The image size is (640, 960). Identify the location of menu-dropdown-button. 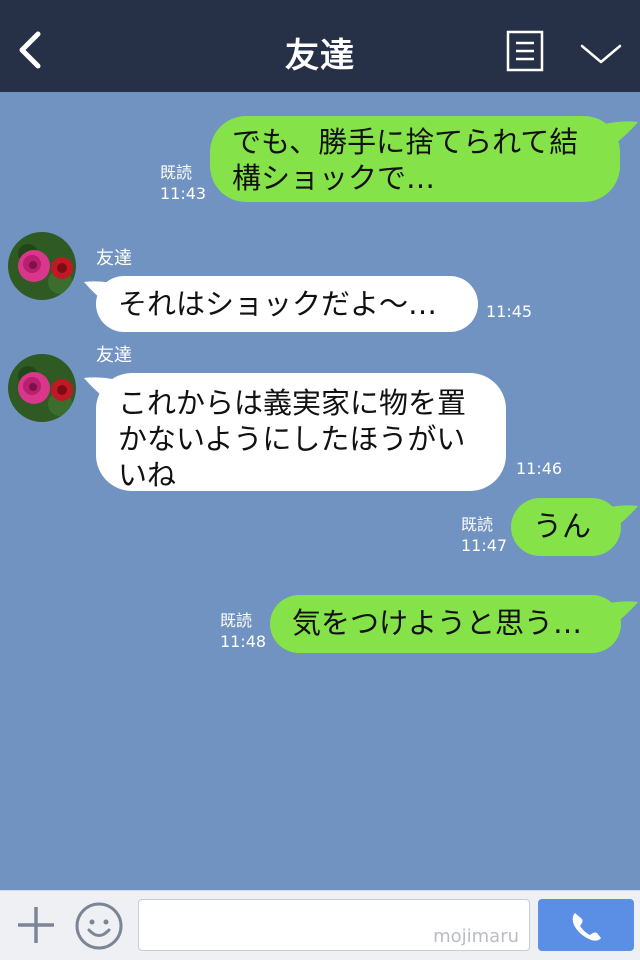
(601, 54).